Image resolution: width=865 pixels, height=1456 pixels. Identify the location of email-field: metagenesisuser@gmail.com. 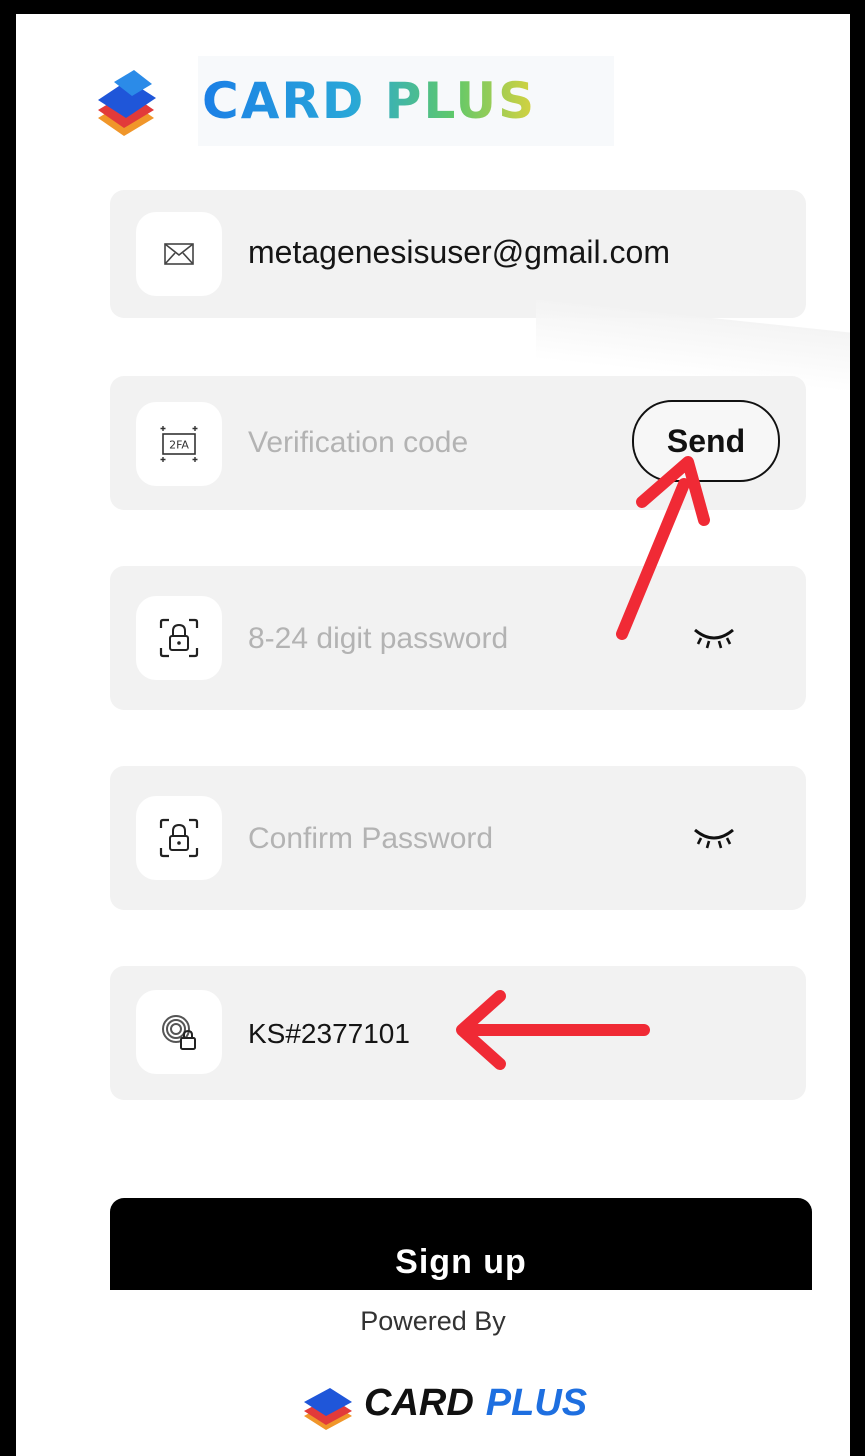
(458, 254).